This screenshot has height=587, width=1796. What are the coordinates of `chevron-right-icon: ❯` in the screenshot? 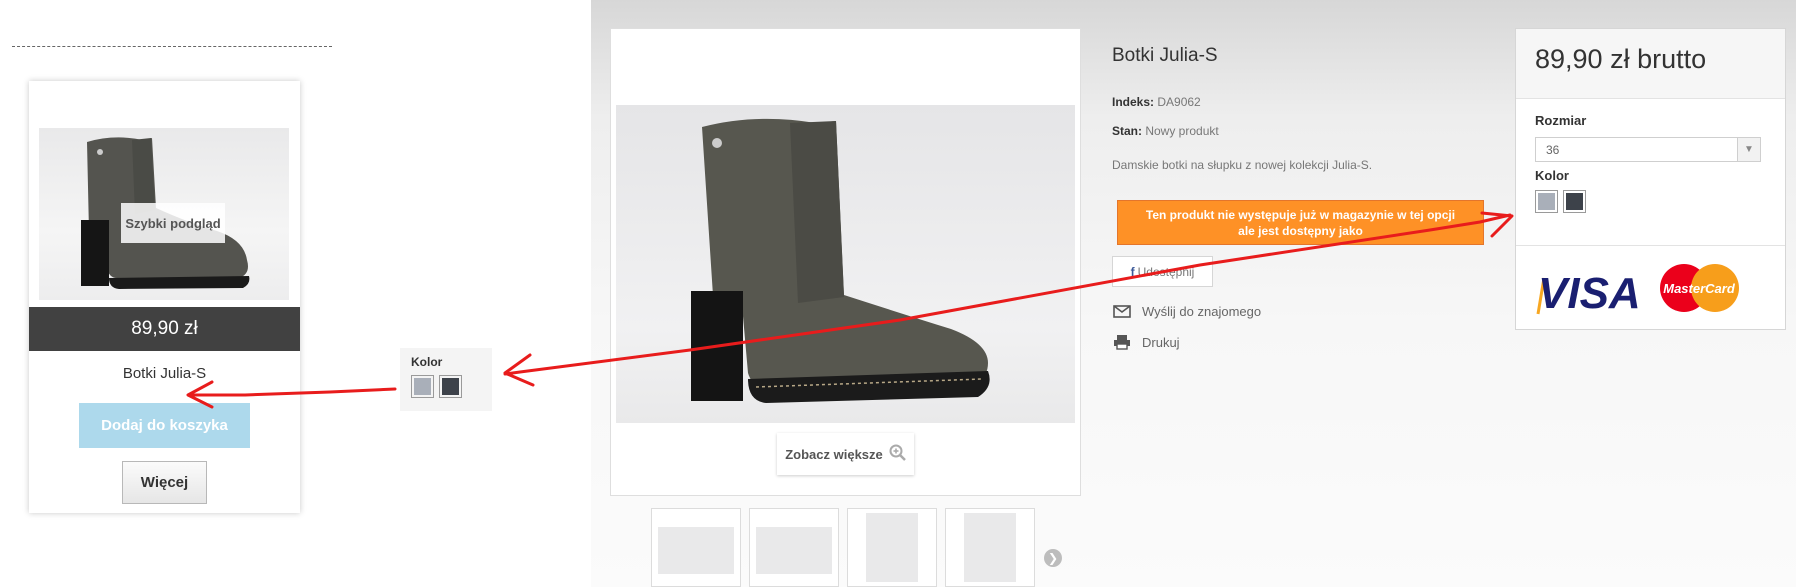 It's located at (1053, 558).